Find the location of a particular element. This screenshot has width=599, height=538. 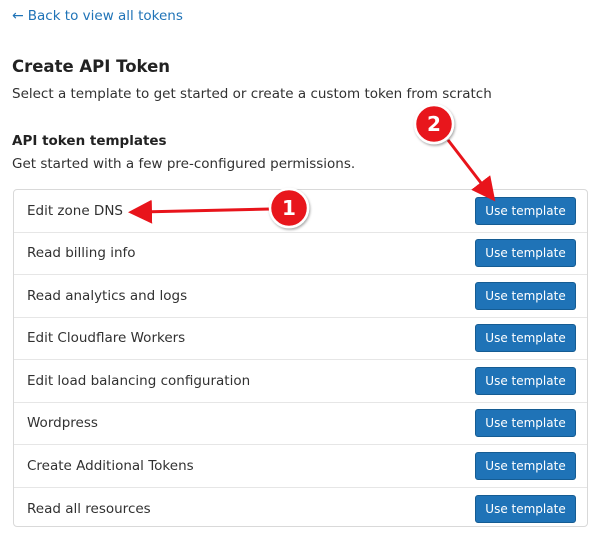

annotation-marker-2: 2 is located at coordinates (434, 124).